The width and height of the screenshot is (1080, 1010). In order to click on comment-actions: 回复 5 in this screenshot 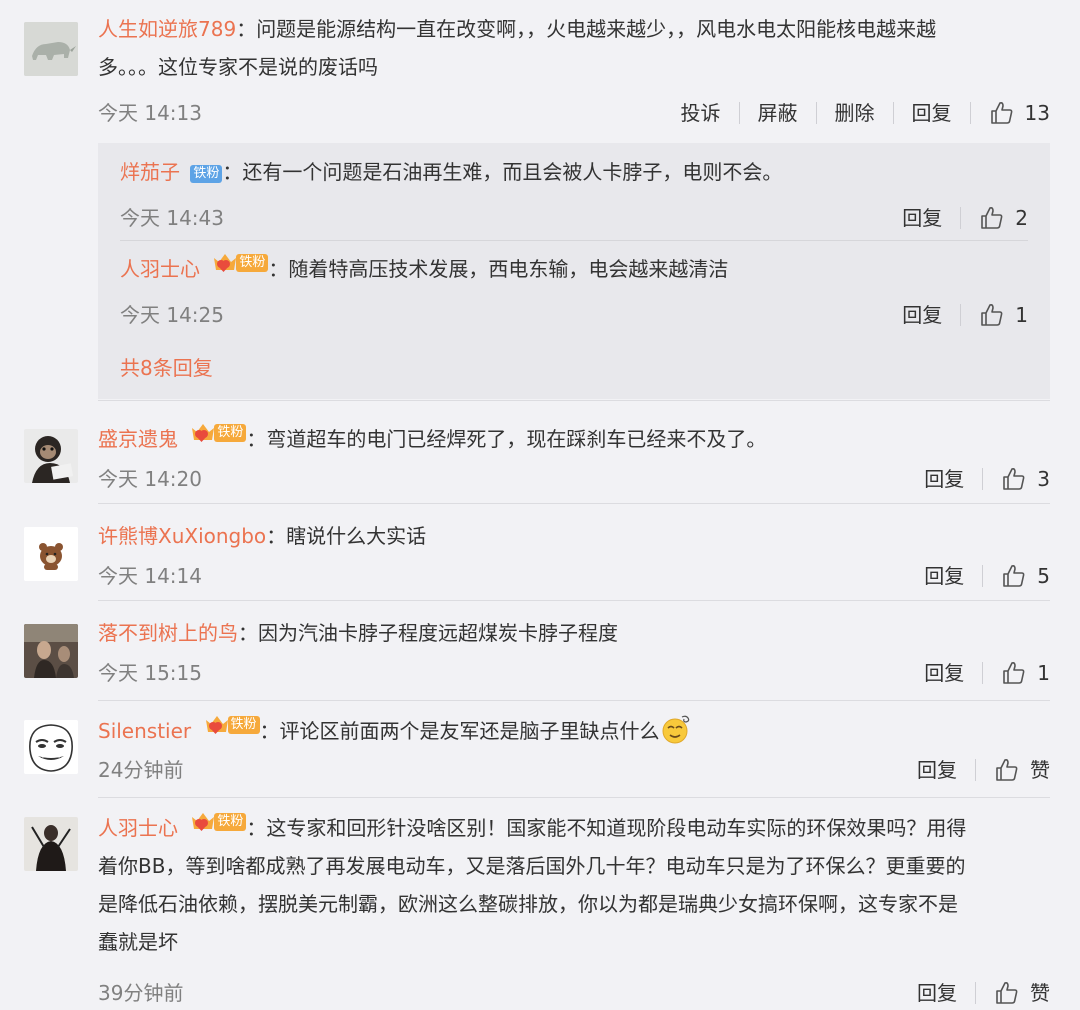, I will do `click(987, 576)`.